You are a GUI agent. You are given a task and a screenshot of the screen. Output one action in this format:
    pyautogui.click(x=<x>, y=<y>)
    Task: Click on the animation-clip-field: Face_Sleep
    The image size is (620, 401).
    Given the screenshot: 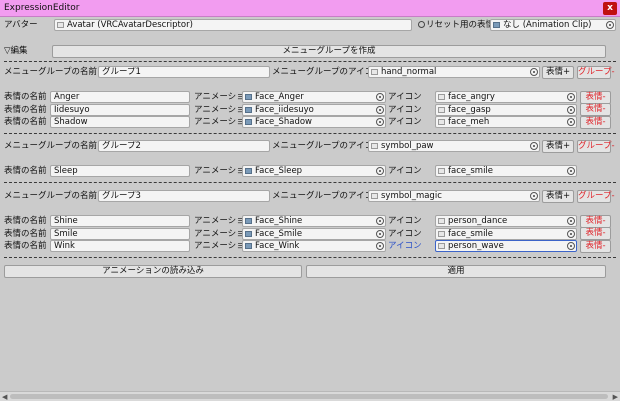 What is the action you would take?
    pyautogui.click(x=314, y=171)
    